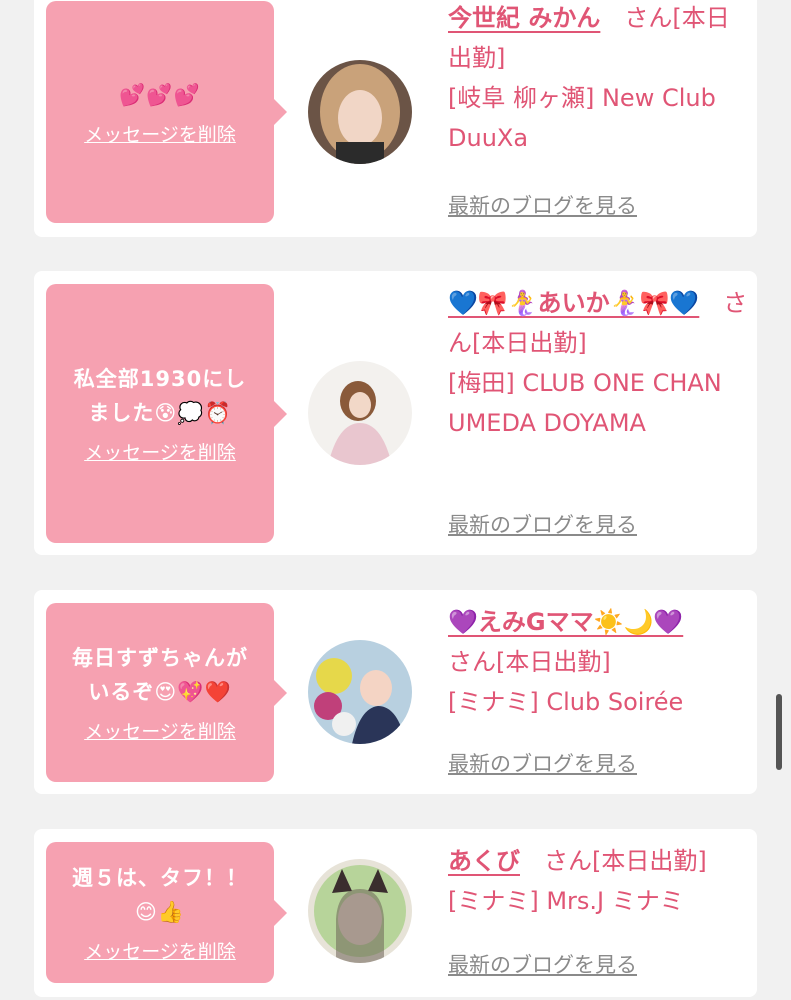 The height and width of the screenshot is (1000, 791). I want to click on message-text: いるぞ😍💖❤️, so click(160, 692).